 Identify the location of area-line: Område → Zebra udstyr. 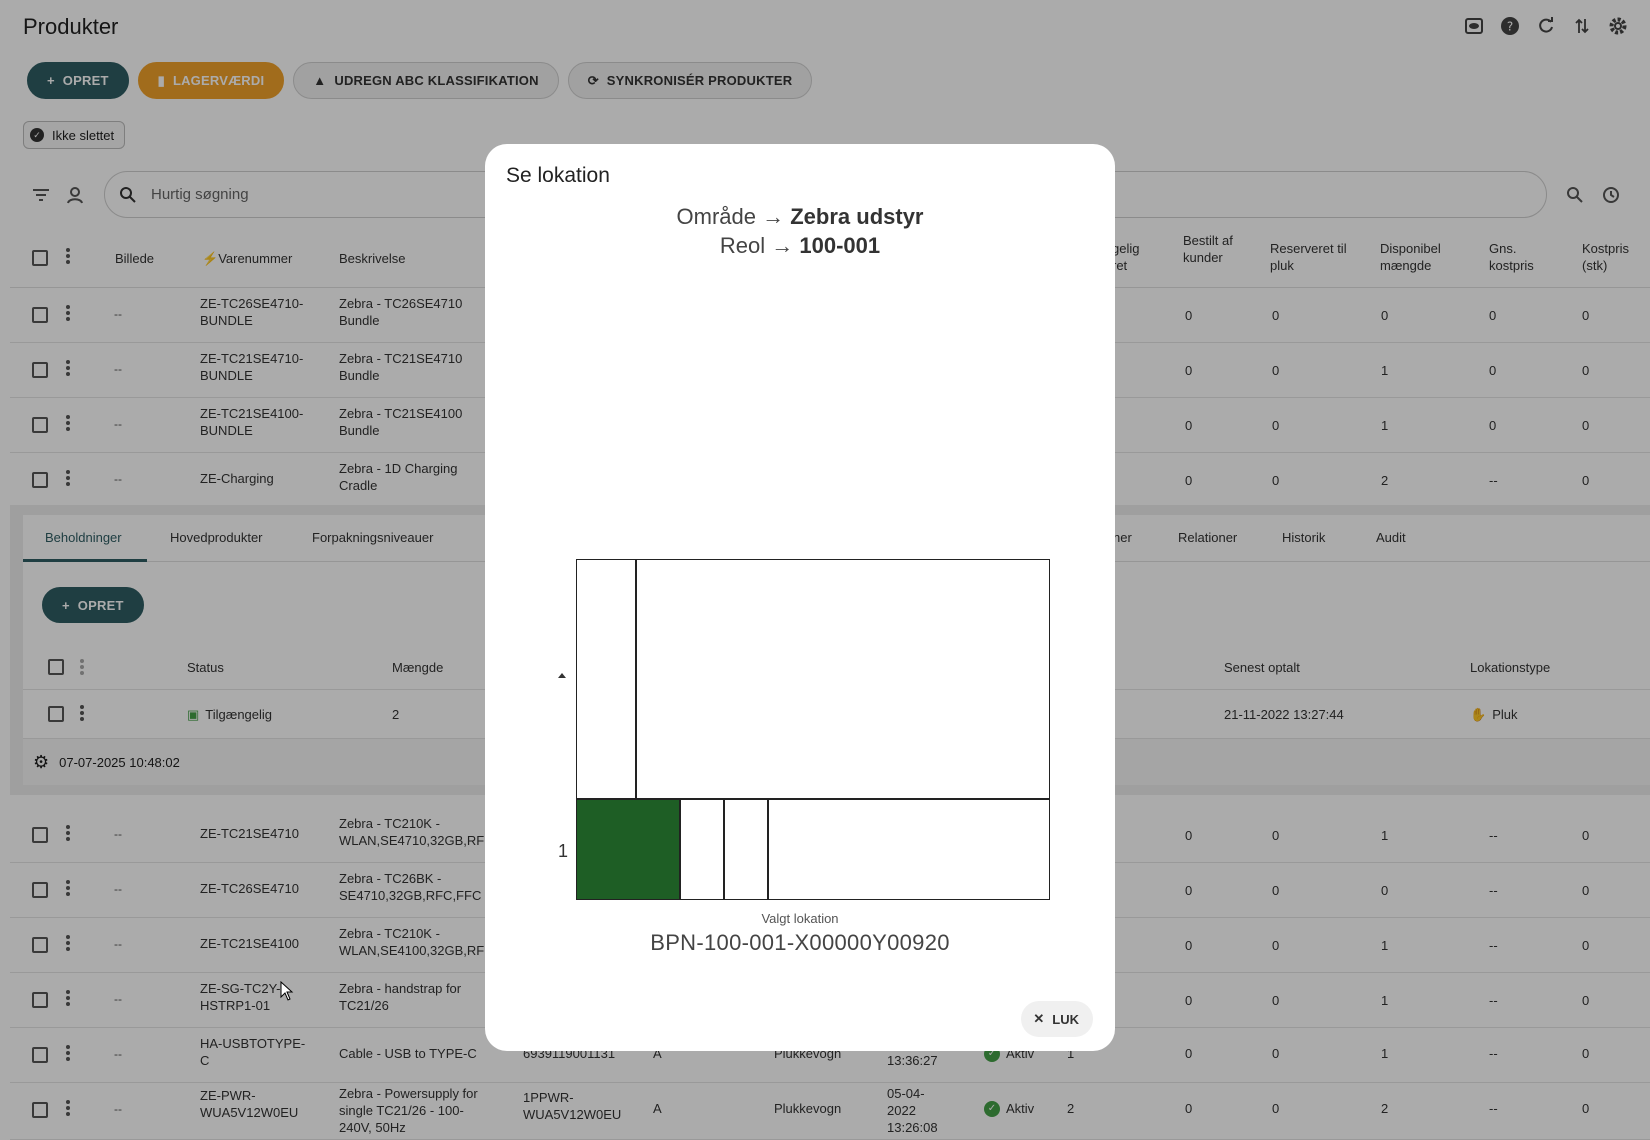
(800, 216).